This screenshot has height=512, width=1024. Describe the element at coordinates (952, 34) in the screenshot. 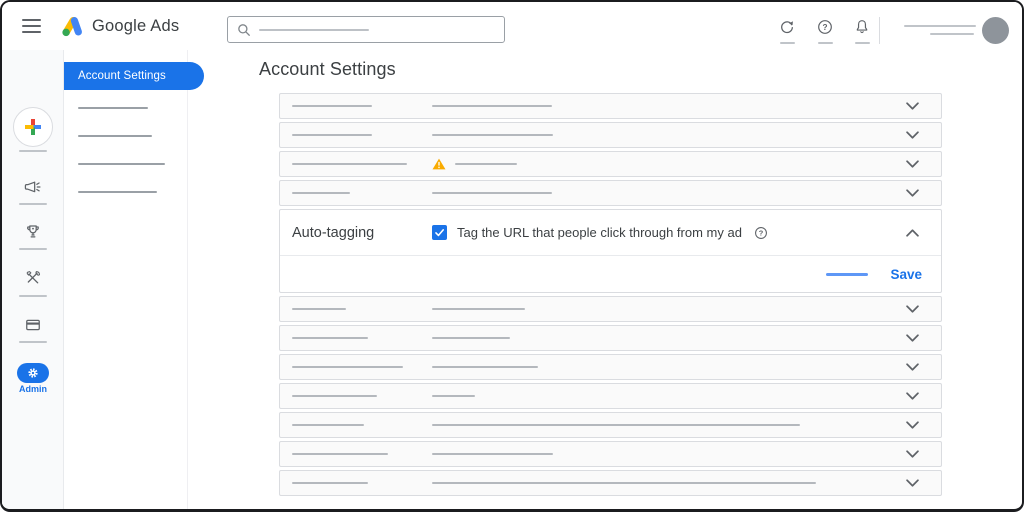

I see `account-id-skeleton` at that location.